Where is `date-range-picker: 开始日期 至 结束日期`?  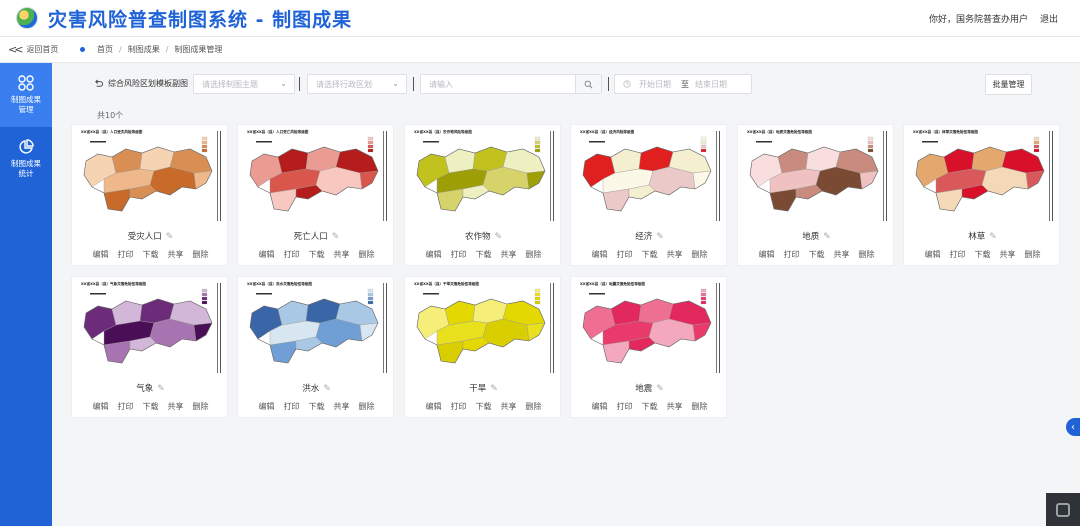
date-range-picker: 开始日期 至 结束日期 is located at coordinates (683, 84).